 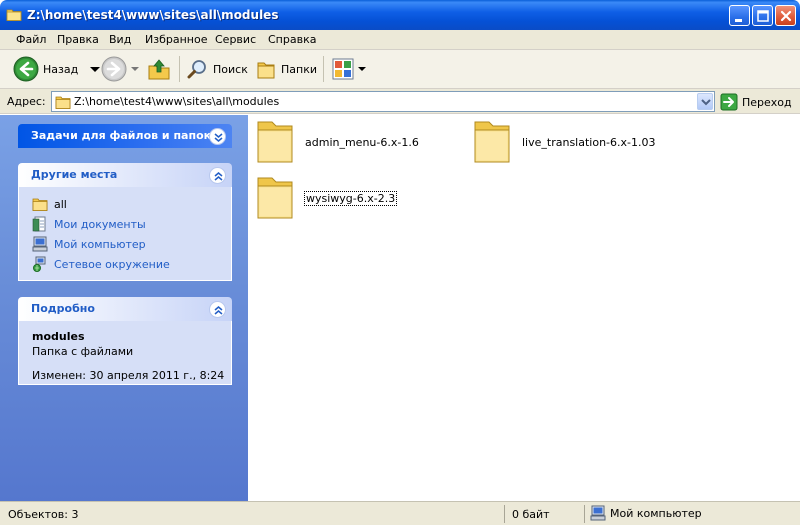 What do you see at coordinates (656, 513) in the screenshot?
I see `status-location-label: Мой компьютер` at bounding box center [656, 513].